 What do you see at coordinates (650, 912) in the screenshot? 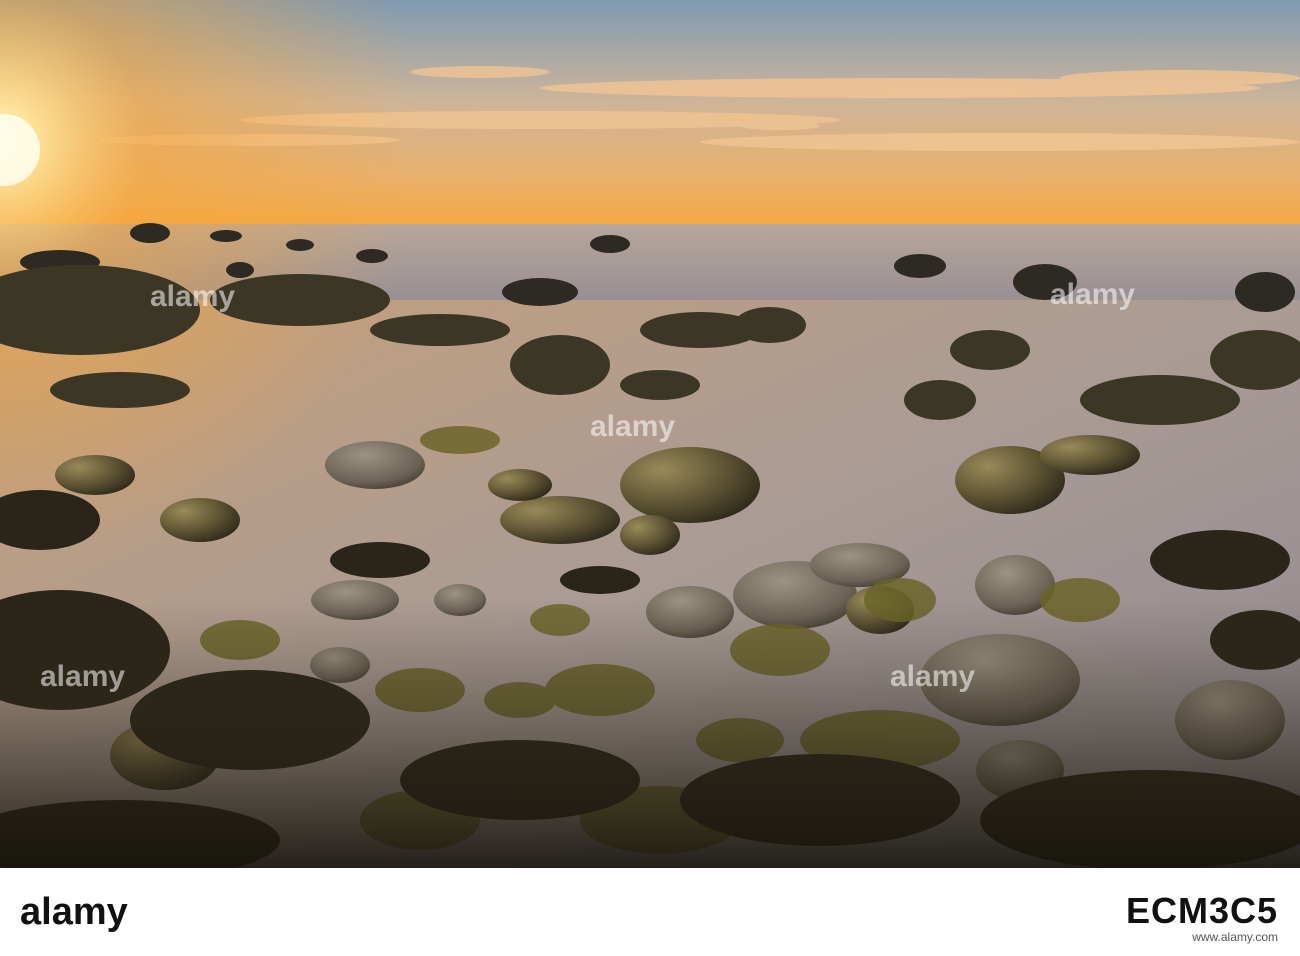
I see `stock-footer-bar` at bounding box center [650, 912].